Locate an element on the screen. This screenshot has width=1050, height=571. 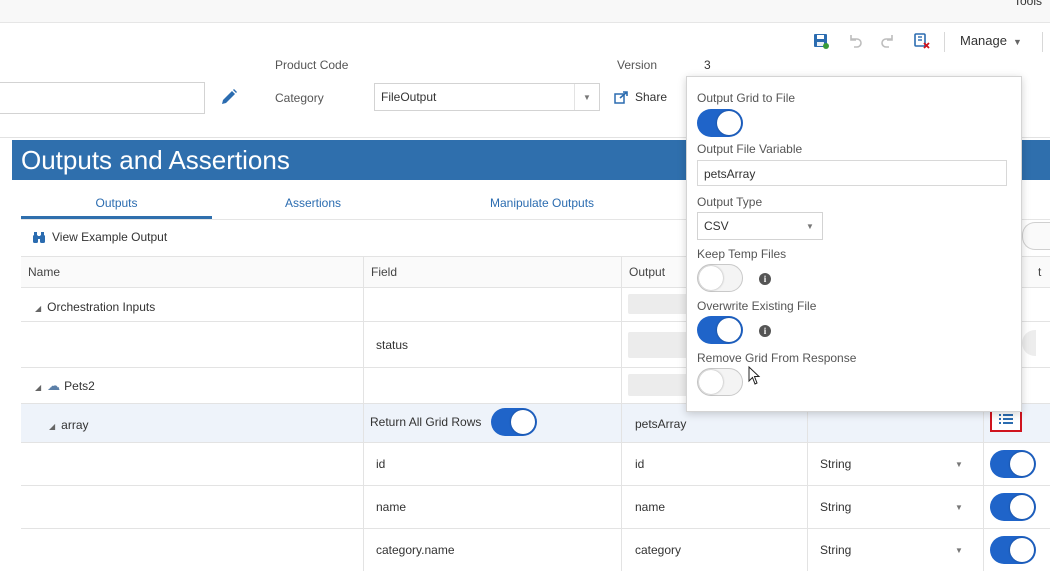
table-row: name name String ▼ is located at coordinates (535, 507).